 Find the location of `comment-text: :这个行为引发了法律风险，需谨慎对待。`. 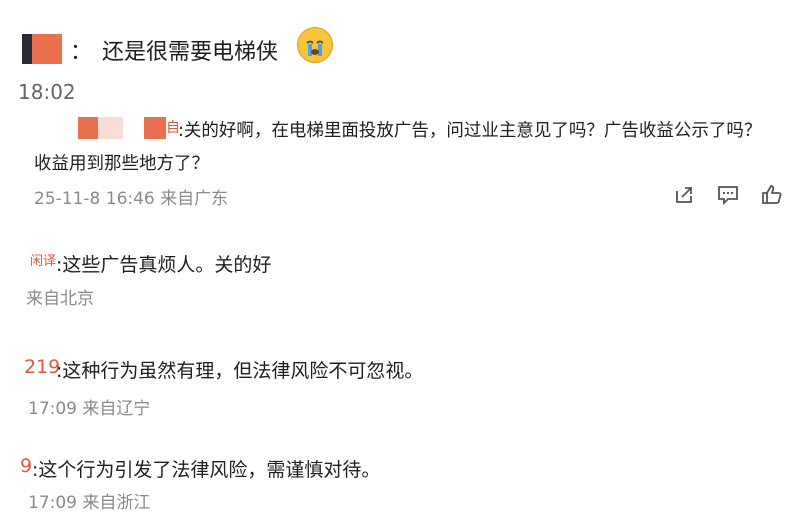

comment-text: :这个行为引发了法律风险，需谨慎对待。 is located at coordinates (206, 470).